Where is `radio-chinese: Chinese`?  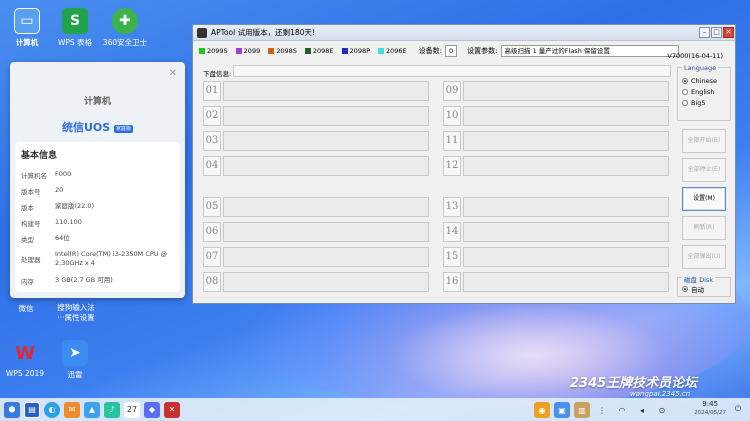
radio-chinese: Chinese is located at coordinates (706, 81).